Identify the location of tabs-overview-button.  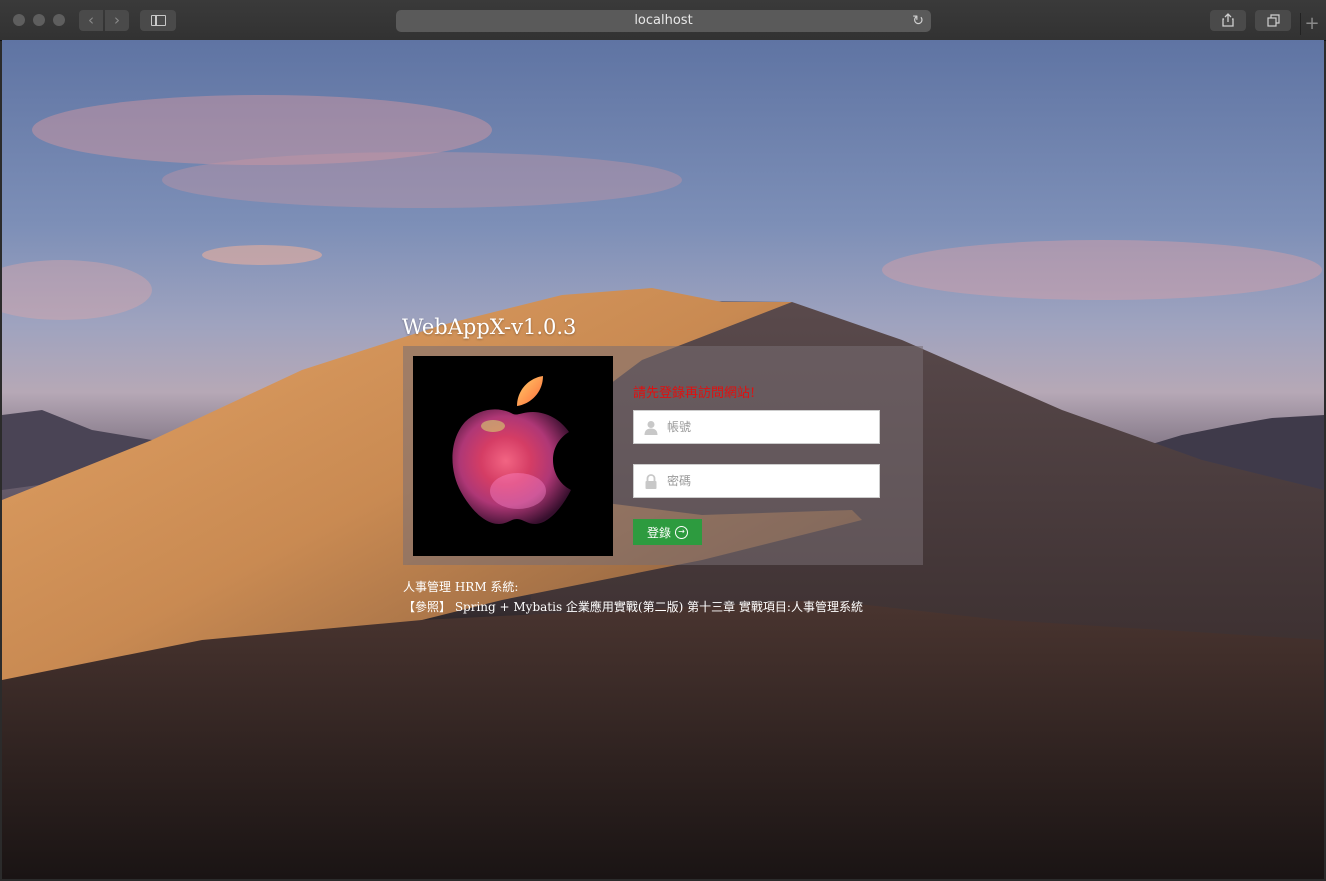
(1273, 20).